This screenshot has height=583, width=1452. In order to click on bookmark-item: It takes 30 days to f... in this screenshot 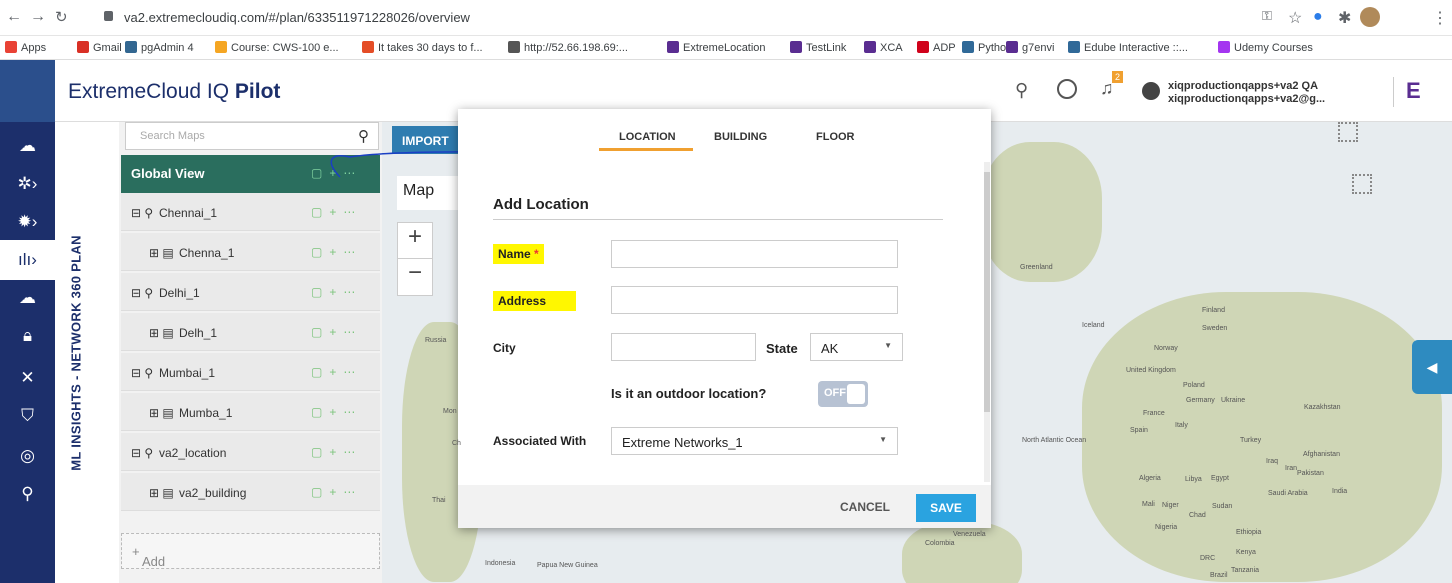, I will do `click(422, 47)`.